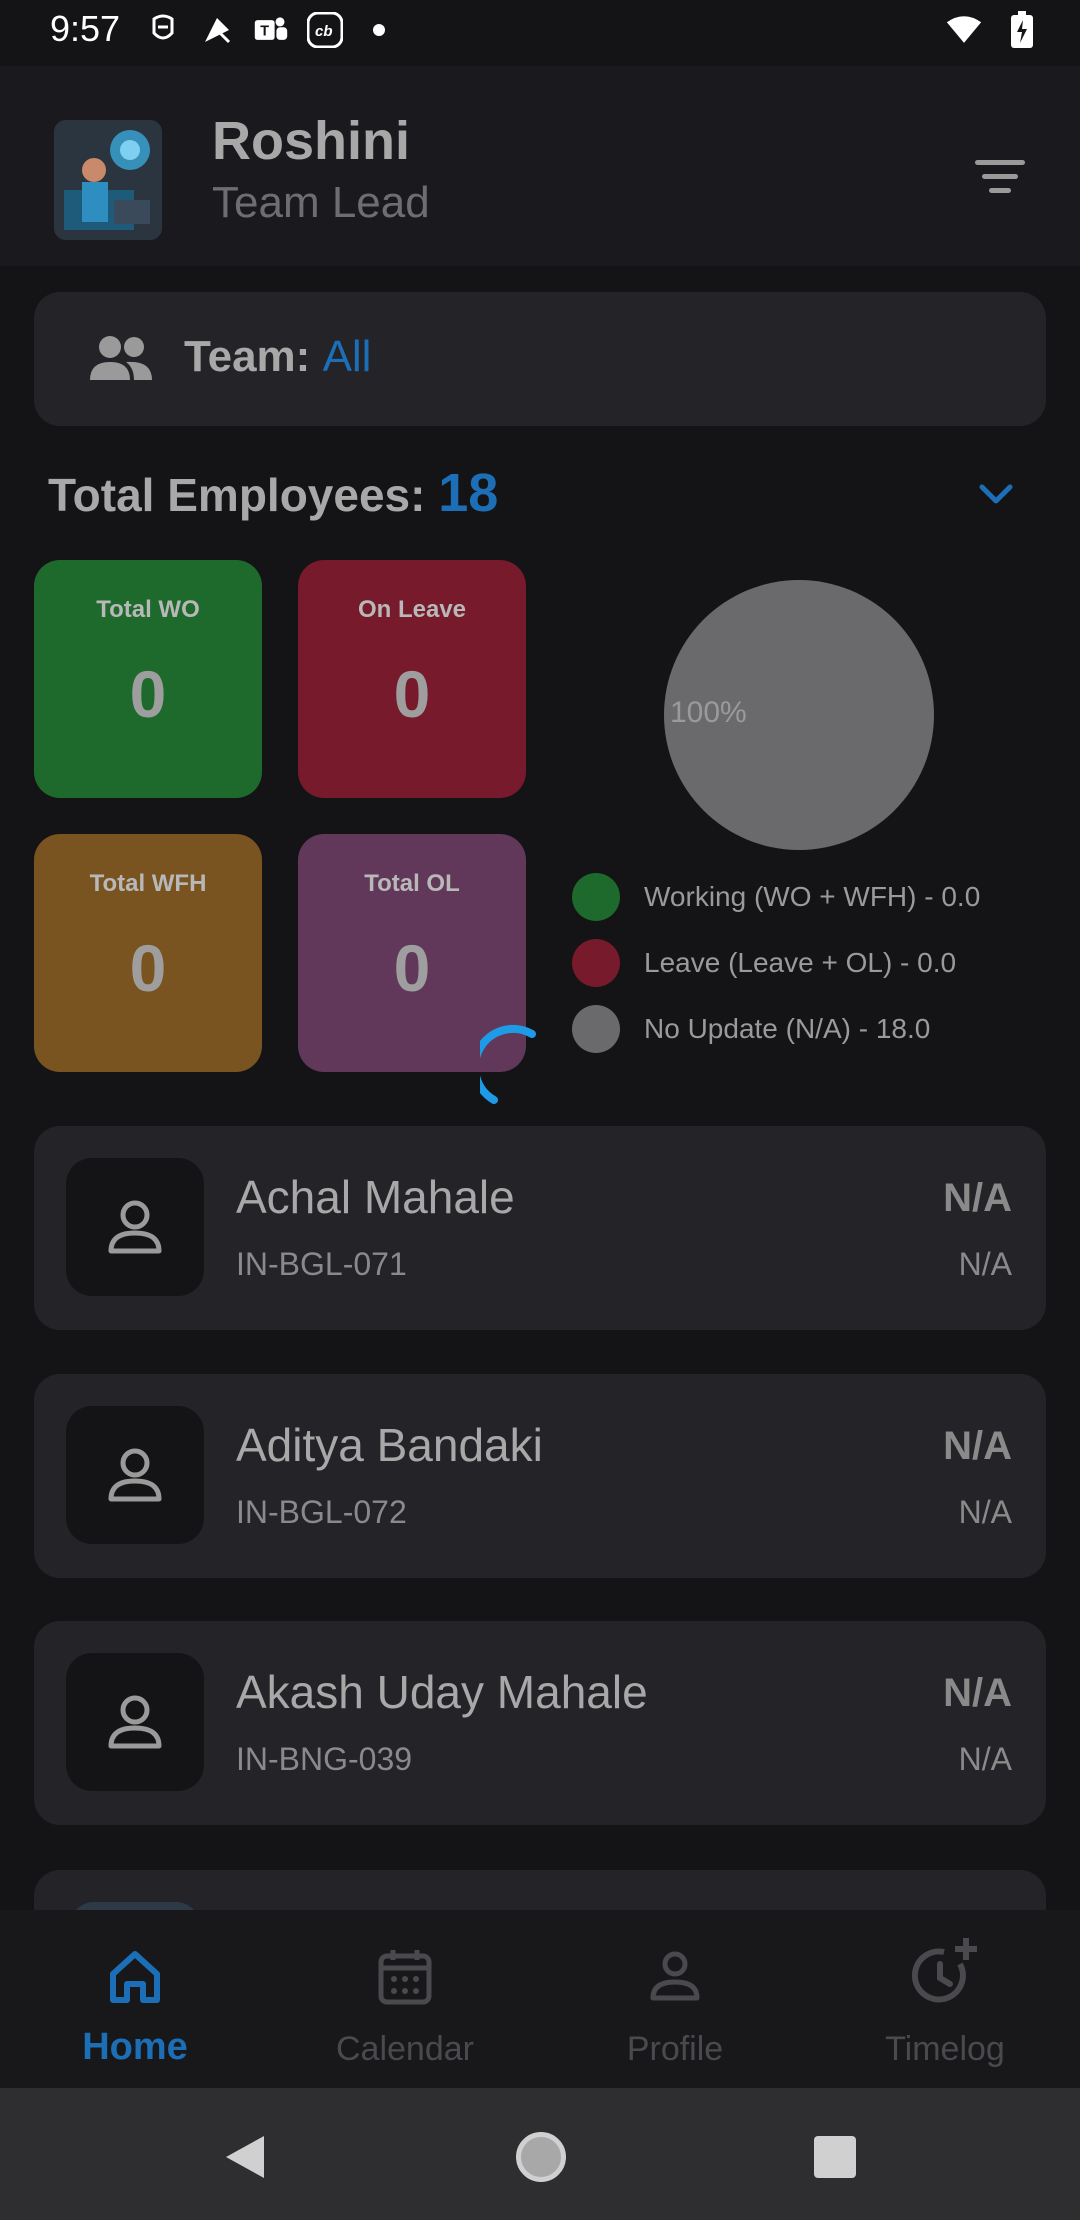  What do you see at coordinates (405, 2049) in the screenshot?
I see `nav-label: Calendar` at bounding box center [405, 2049].